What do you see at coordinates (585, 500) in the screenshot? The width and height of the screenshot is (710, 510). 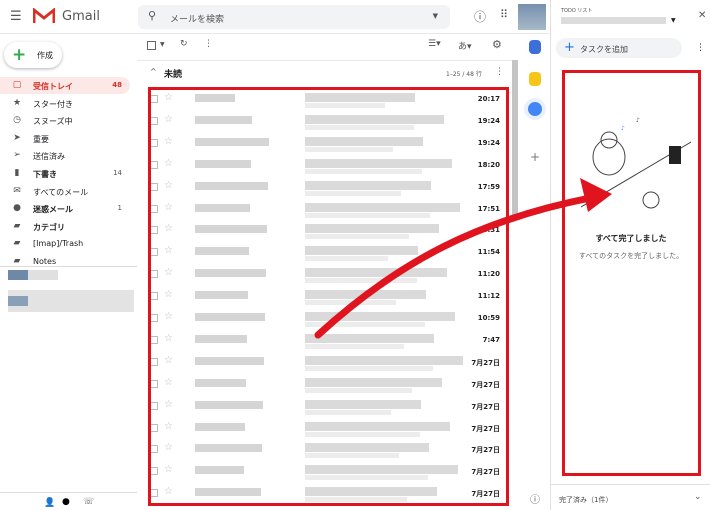 I see `completed-toggle: 完了済み（1件）` at bounding box center [585, 500].